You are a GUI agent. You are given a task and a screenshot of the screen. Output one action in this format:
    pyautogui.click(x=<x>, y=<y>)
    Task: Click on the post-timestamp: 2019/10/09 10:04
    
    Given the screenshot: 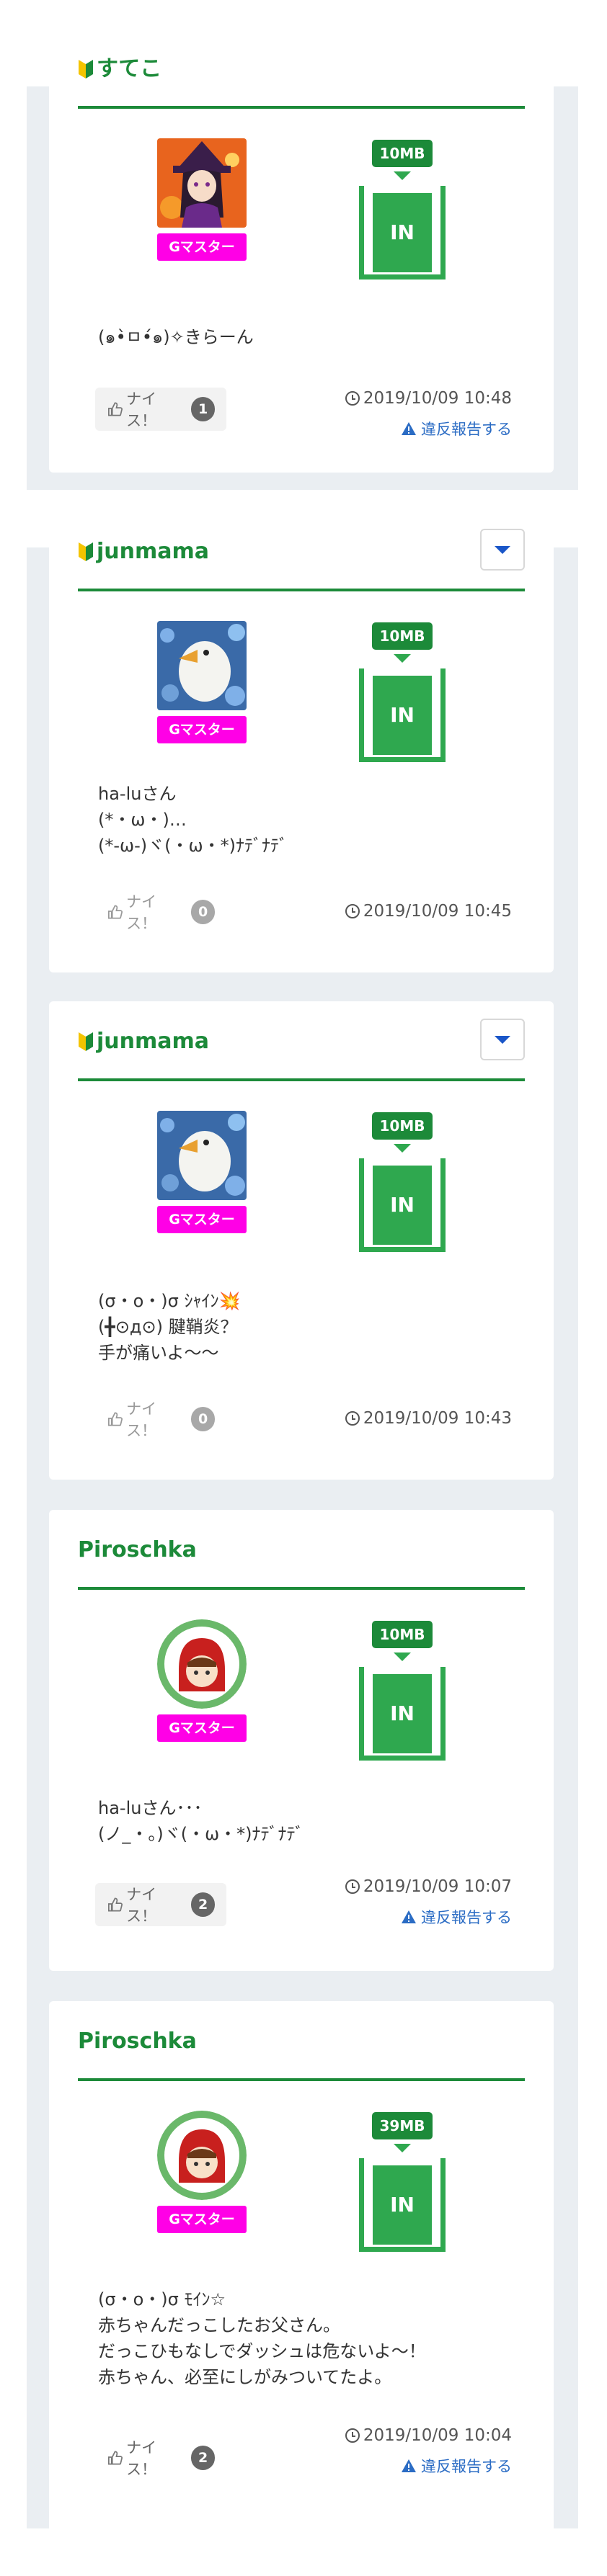 What is the action you would take?
    pyautogui.click(x=428, y=2435)
    